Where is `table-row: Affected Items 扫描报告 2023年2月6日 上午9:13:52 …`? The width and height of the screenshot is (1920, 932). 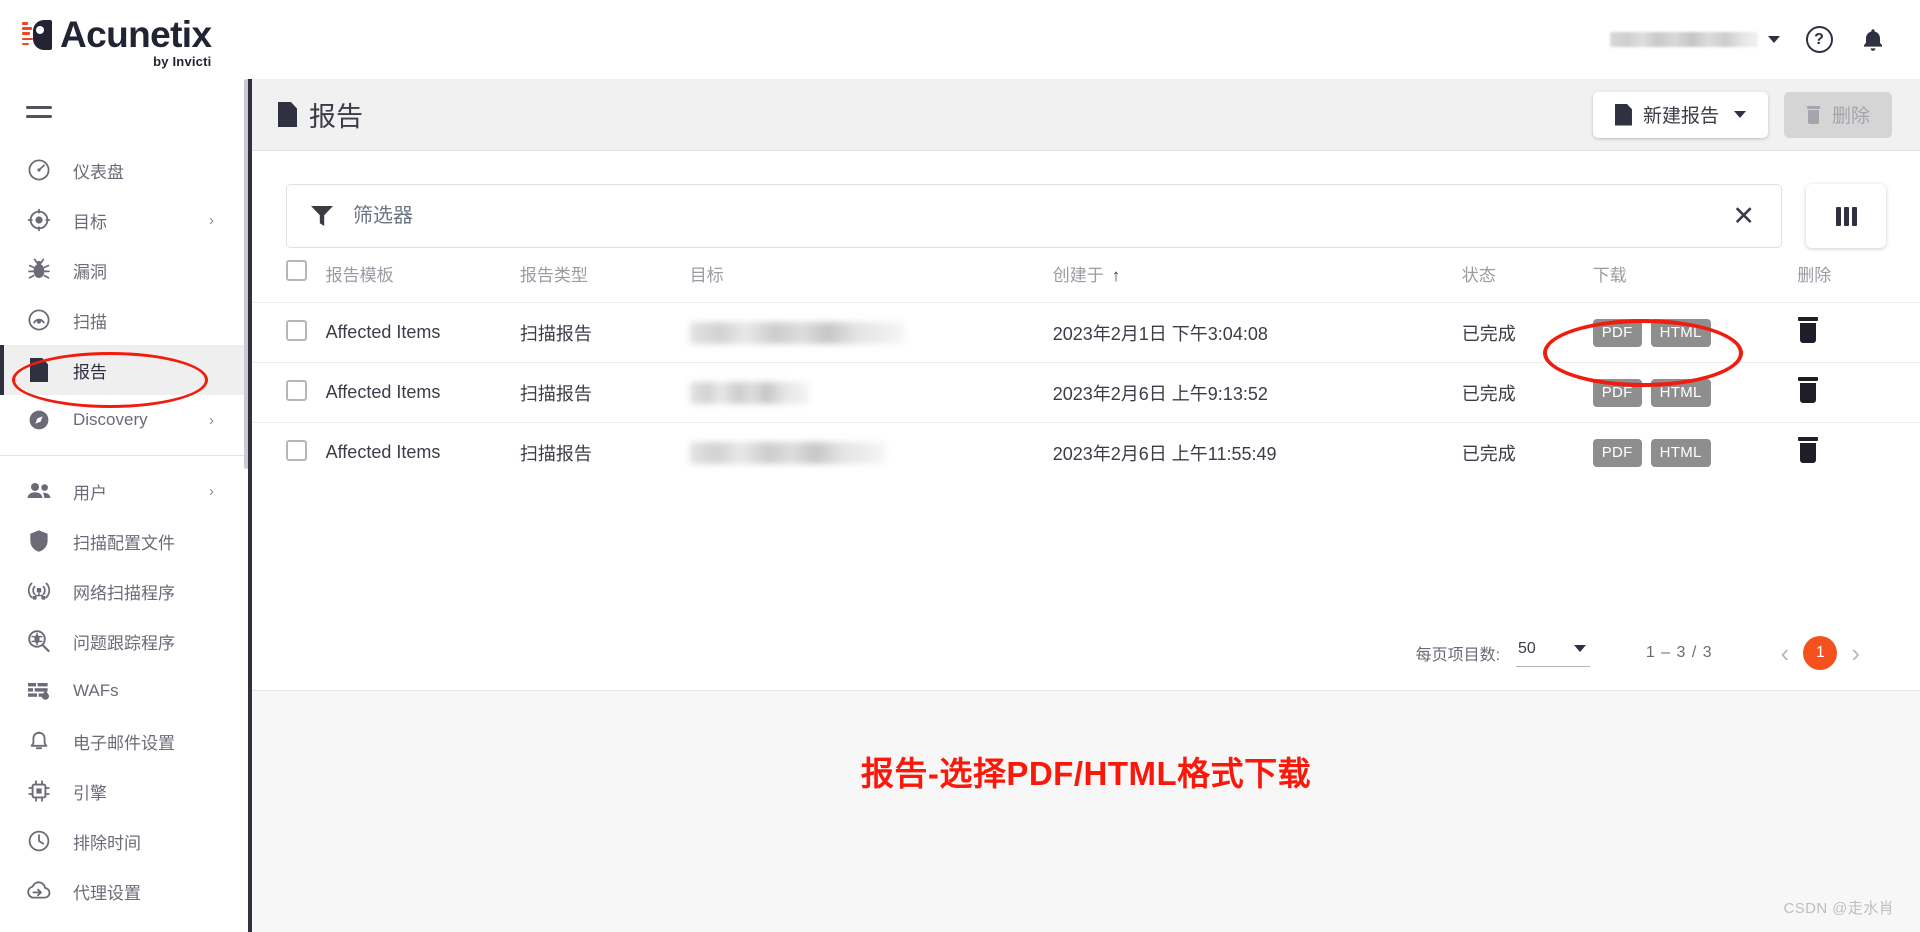
table-row: Affected Items 扫描报告 2023年2月6日 上午9:13:52 … is located at coordinates (1086, 392).